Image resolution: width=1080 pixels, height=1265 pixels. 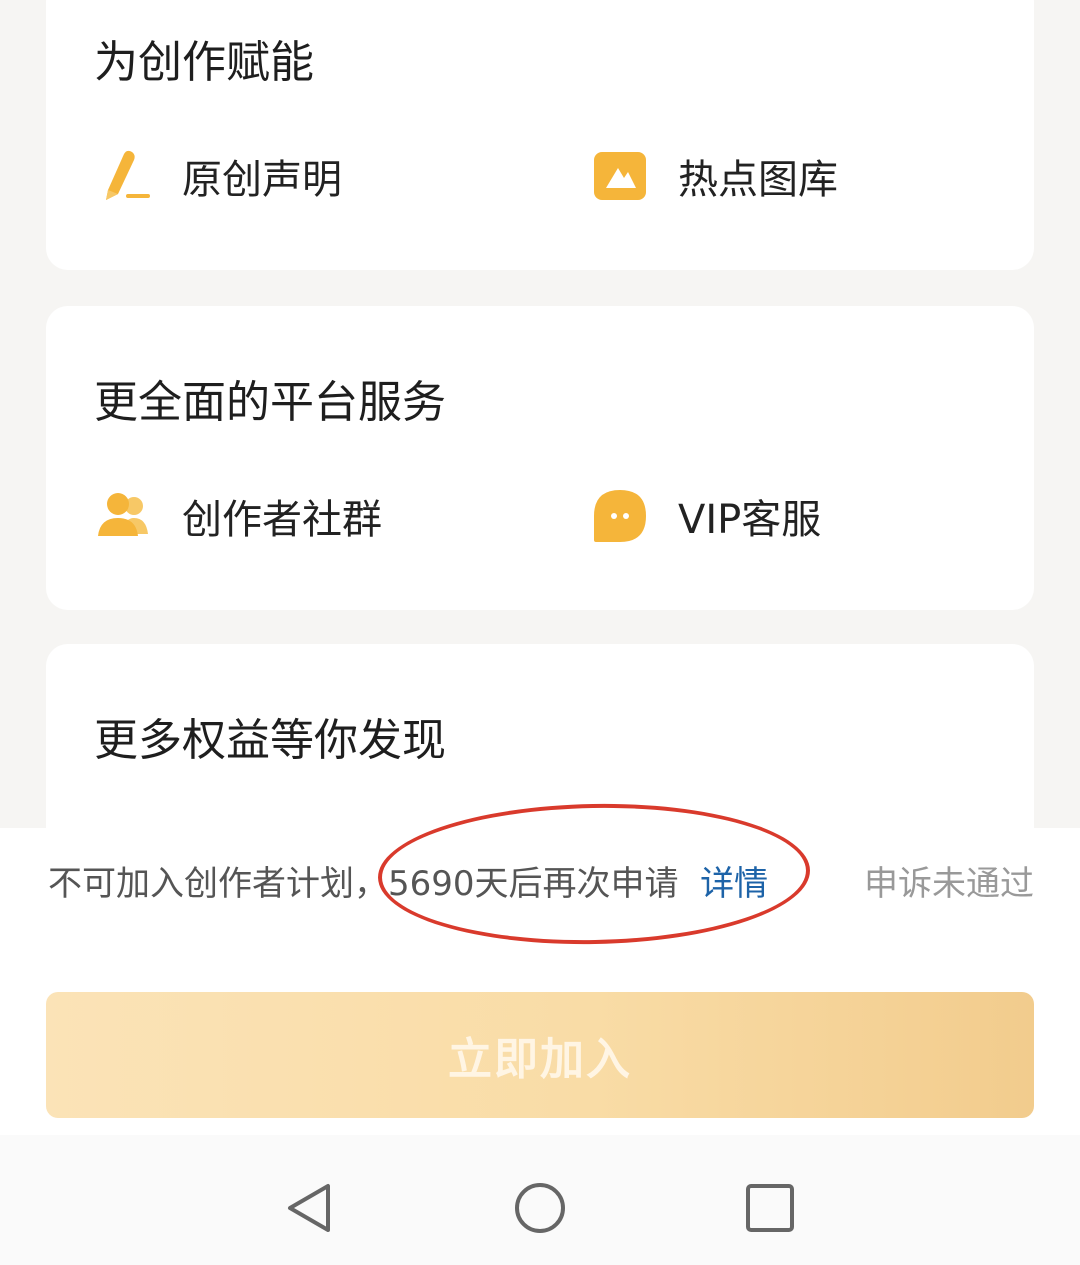 I want to click on feature-label: VIP客服, so click(x=750, y=520).